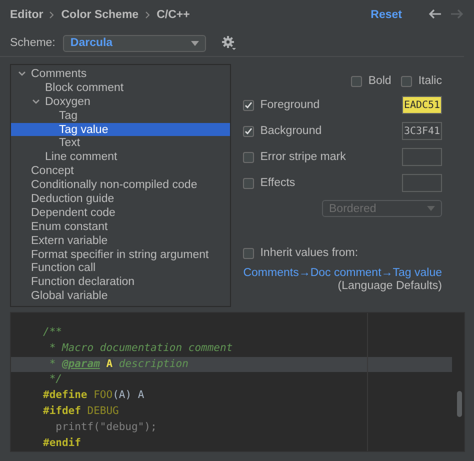 This screenshot has height=461, width=474. What do you see at coordinates (430, 81) in the screenshot?
I see `checkbox-label: Italic` at bounding box center [430, 81].